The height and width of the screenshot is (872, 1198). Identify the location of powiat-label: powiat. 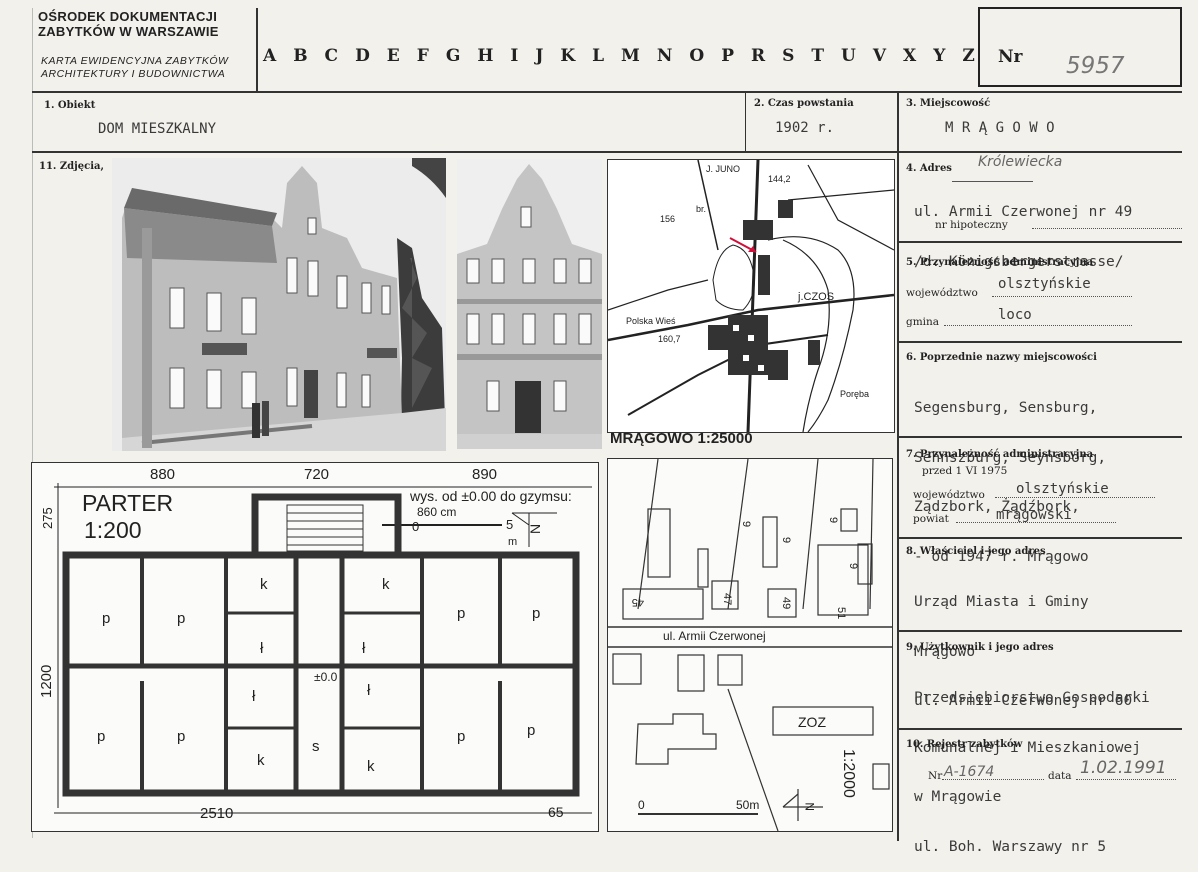
(931, 519).